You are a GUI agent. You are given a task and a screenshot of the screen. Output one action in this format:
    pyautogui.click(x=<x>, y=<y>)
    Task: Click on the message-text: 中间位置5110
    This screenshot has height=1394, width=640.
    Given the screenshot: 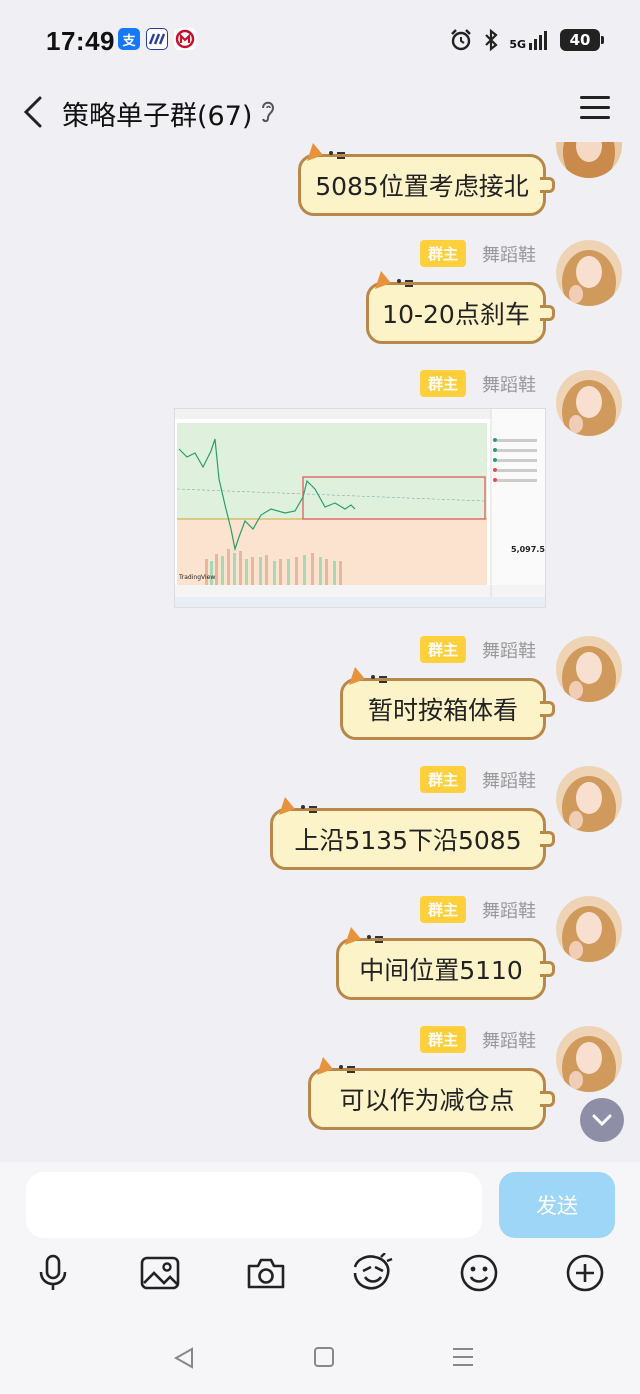 What is the action you would take?
    pyautogui.click(x=441, y=970)
    